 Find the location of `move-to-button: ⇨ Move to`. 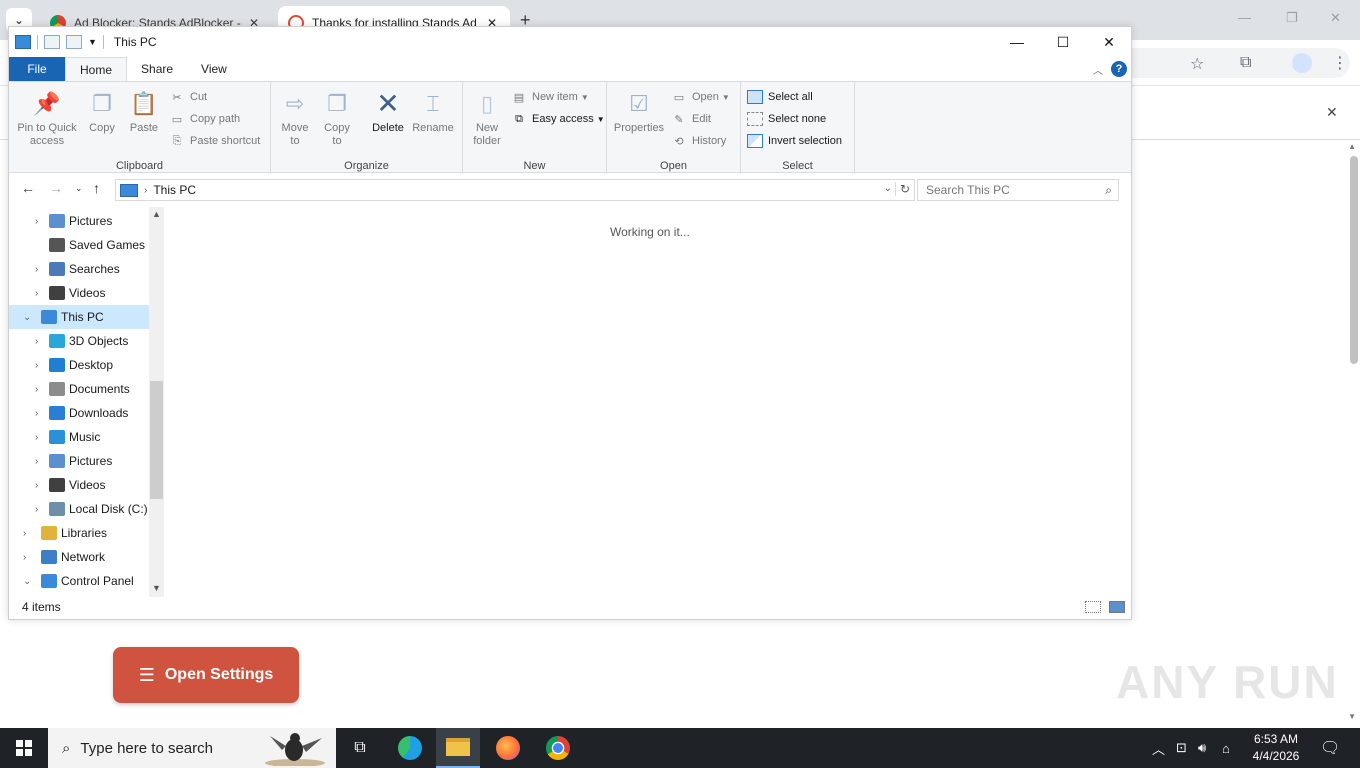

move-to-button: ⇨ Move to is located at coordinates (295, 118).